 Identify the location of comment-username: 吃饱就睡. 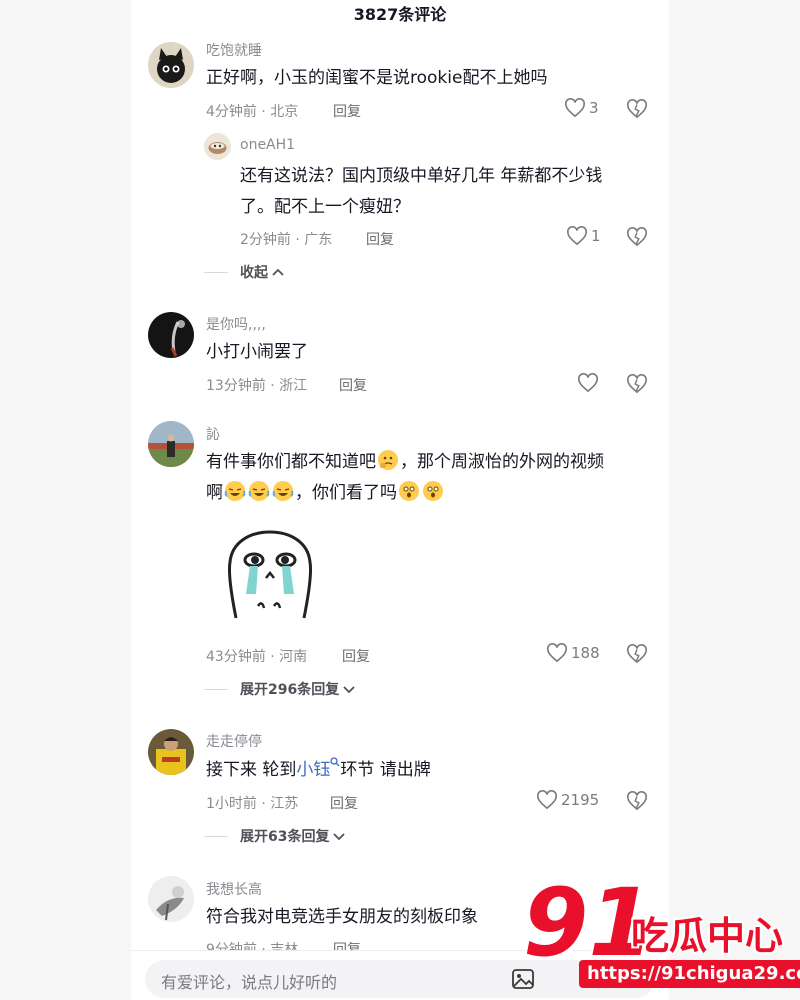
(234, 50).